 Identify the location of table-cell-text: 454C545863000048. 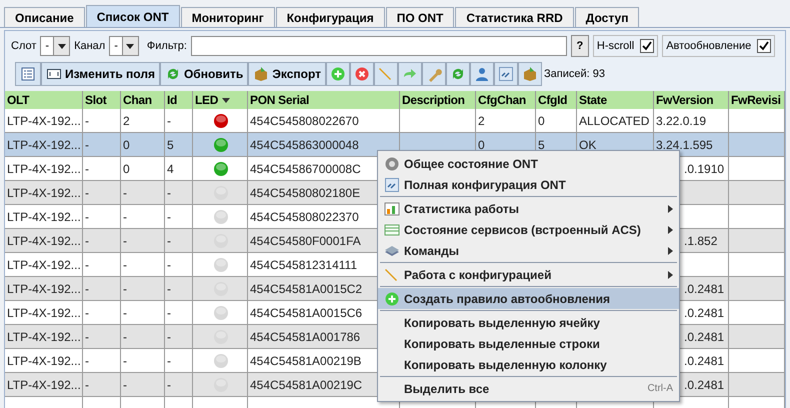
(304, 145).